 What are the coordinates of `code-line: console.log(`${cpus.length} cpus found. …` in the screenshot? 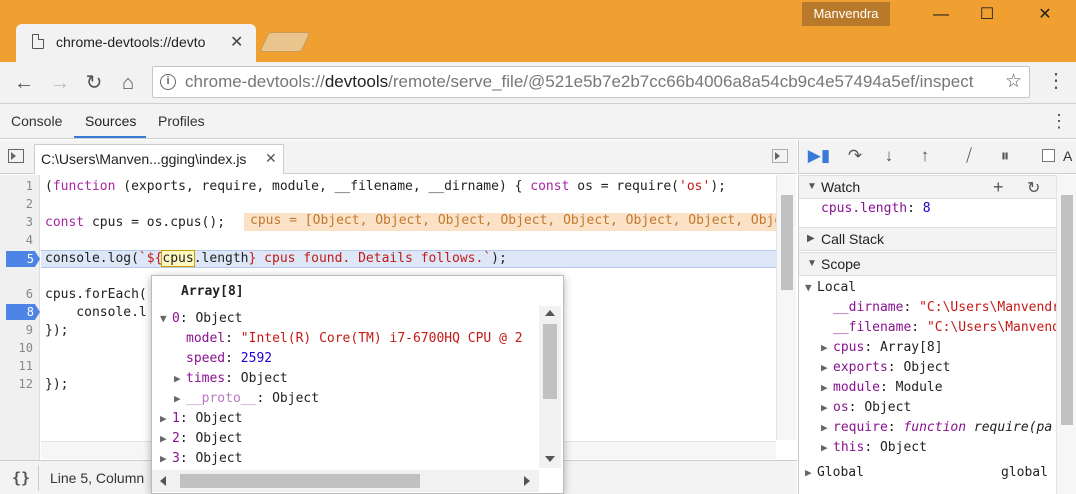 It's located at (276, 258).